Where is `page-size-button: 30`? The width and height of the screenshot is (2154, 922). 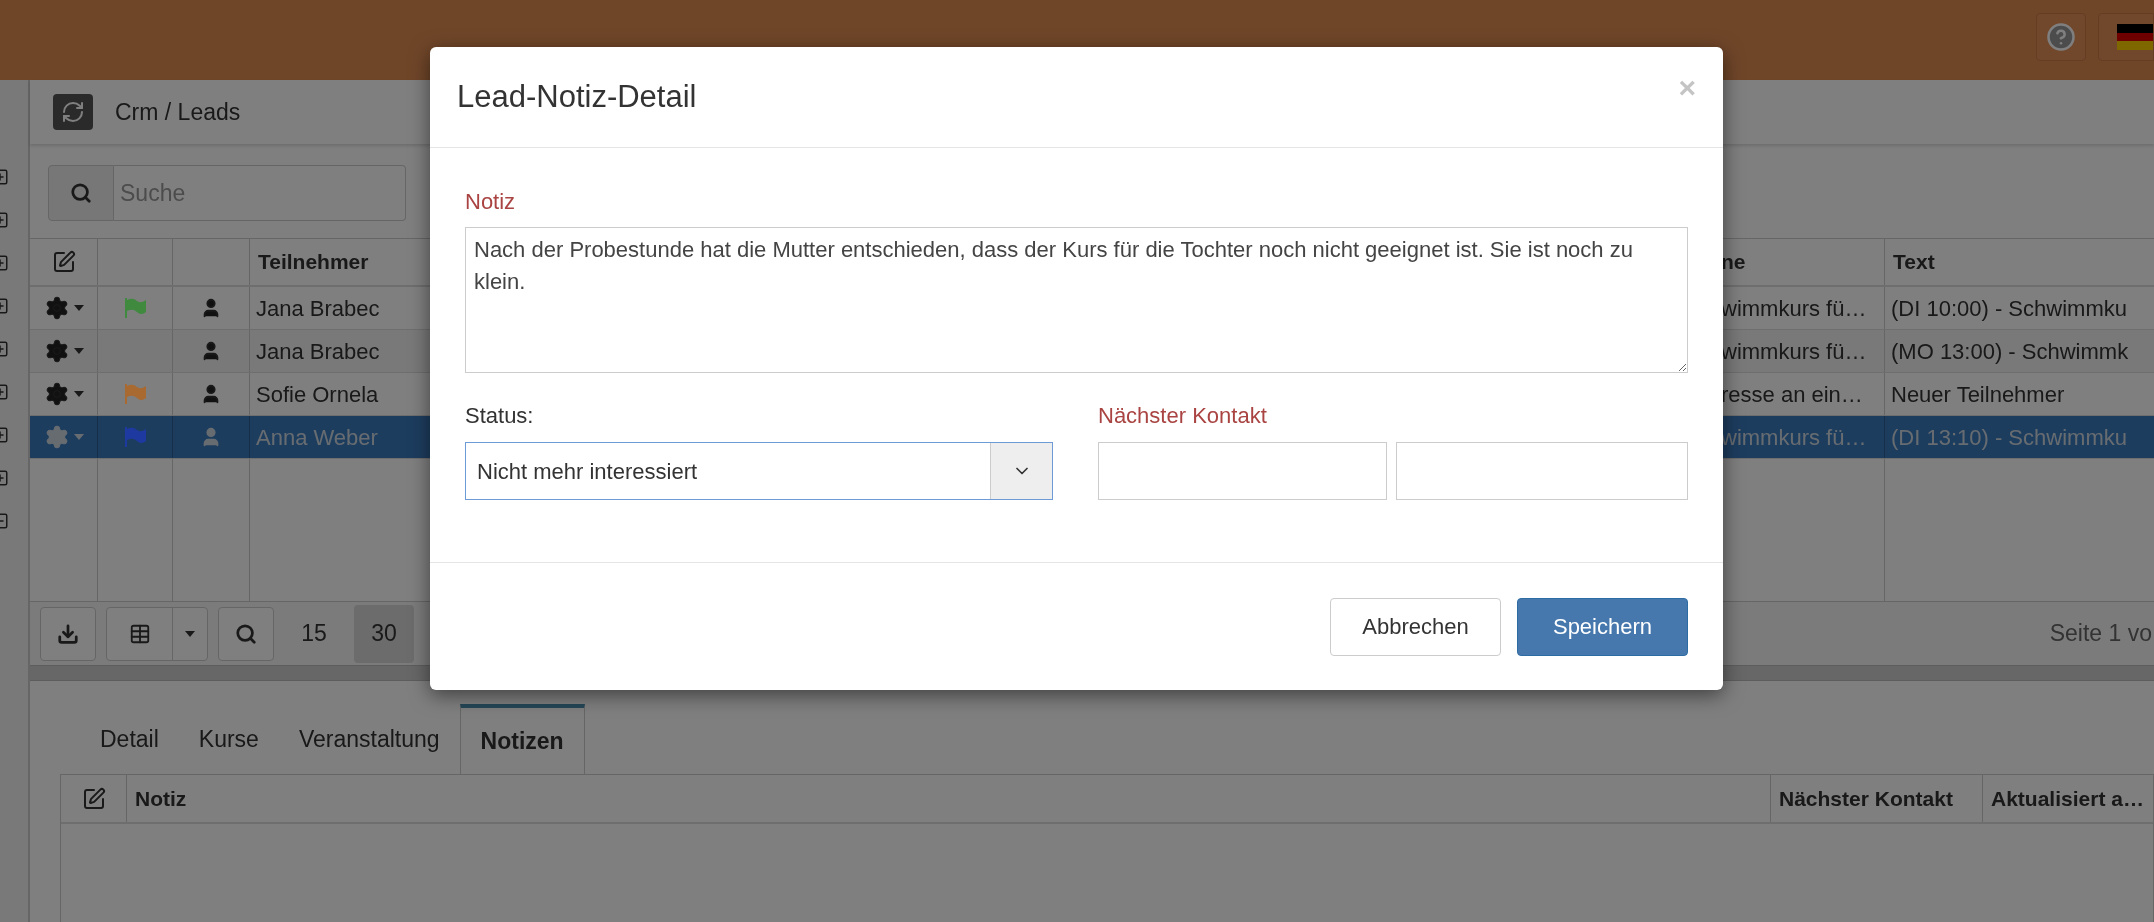 page-size-button: 30 is located at coordinates (384, 633).